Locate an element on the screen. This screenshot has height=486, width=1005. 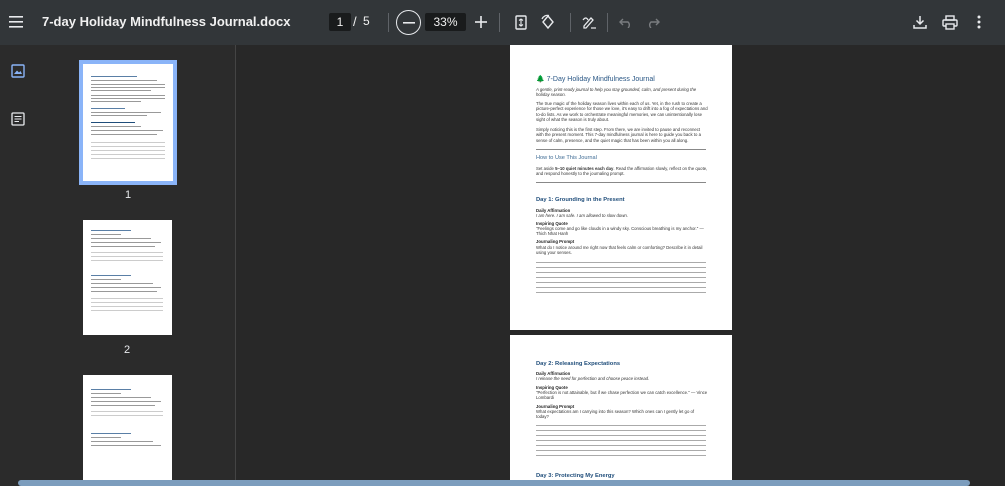
more-options-icon is located at coordinates (979, 22).